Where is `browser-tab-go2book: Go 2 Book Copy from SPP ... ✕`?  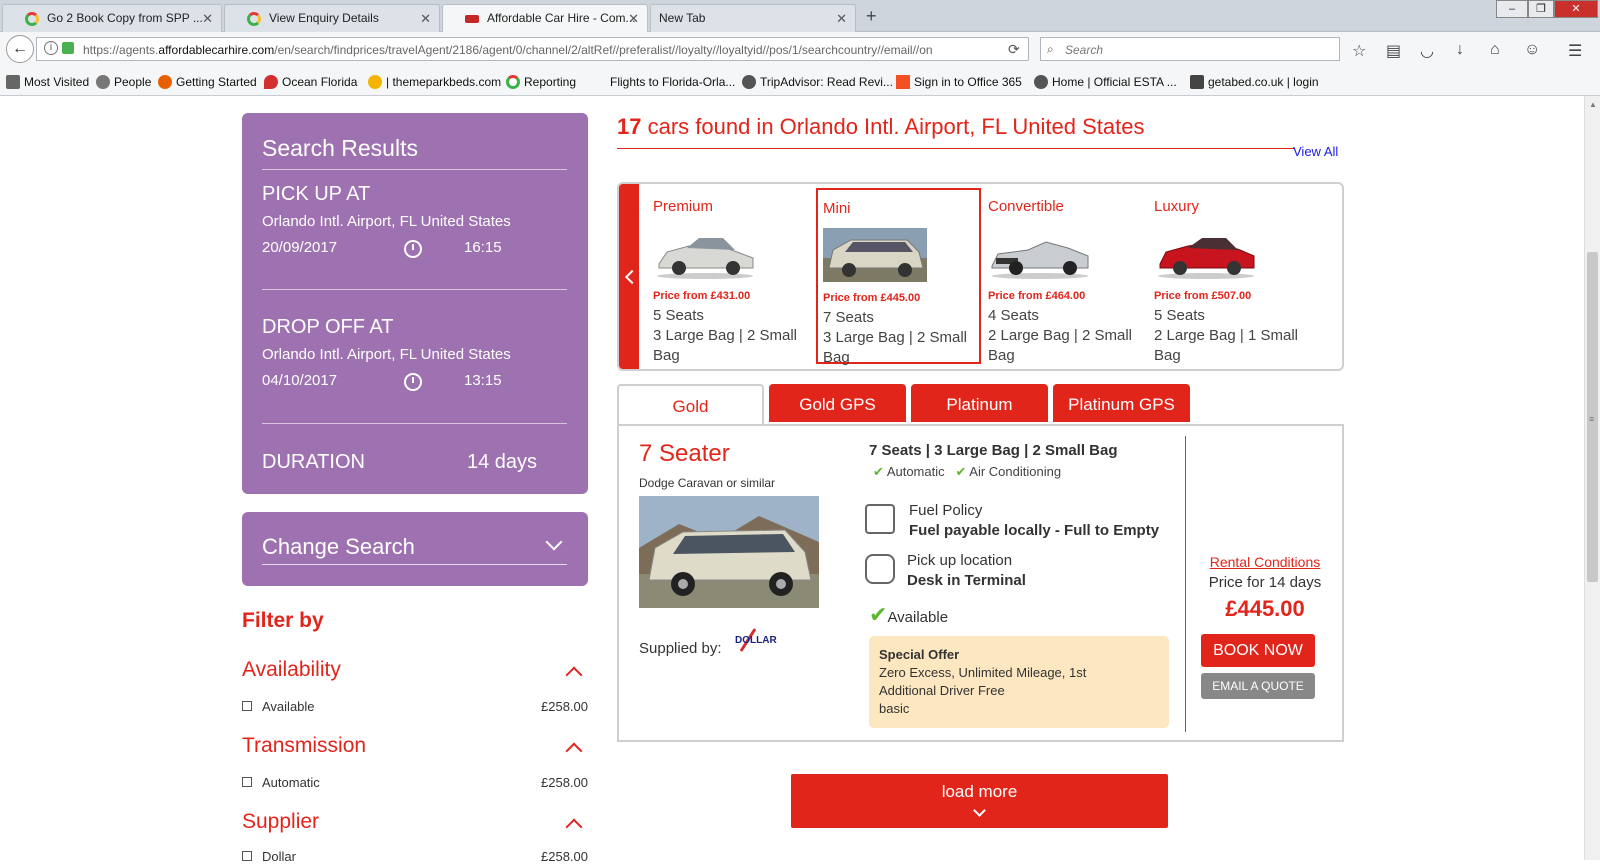 browser-tab-go2book: Go 2 Book Copy from SPP ... ✕ is located at coordinates (112, 18).